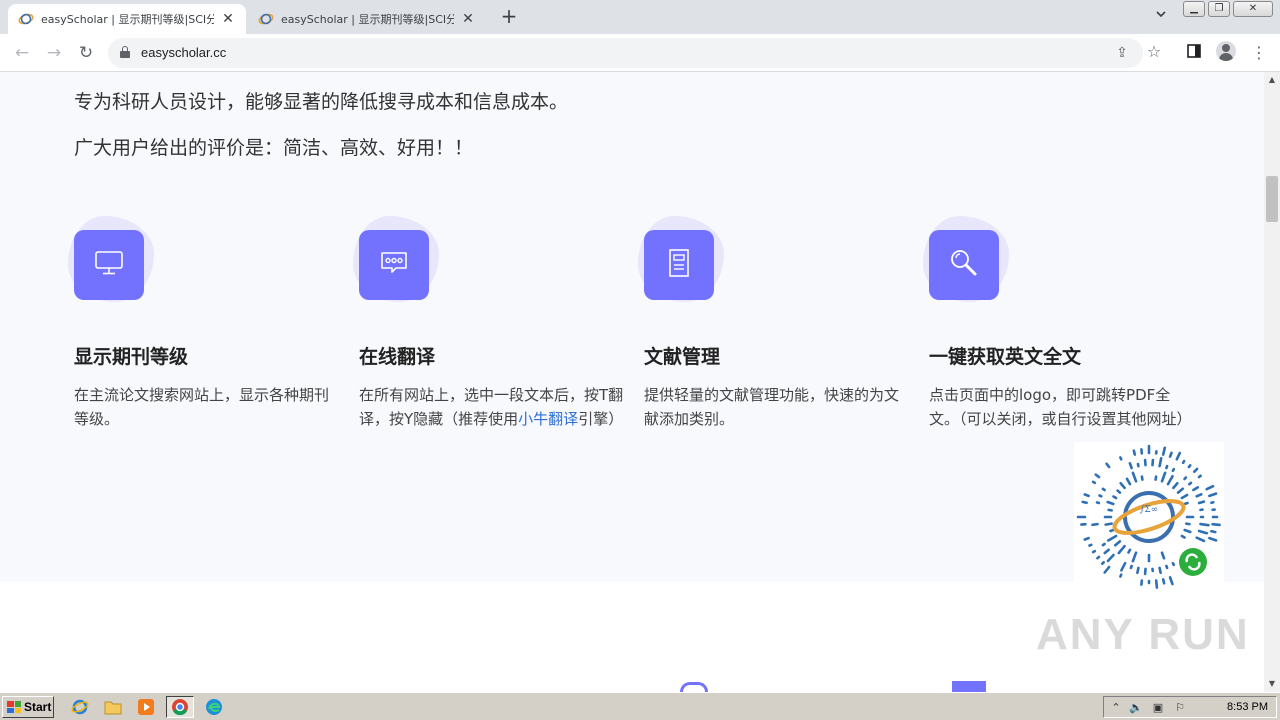 The height and width of the screenshot is (720, 1280). Describe the element at coordinates (1154, 52) in the screenshot. I see `bookmark-star-icon: ☆` at that location.